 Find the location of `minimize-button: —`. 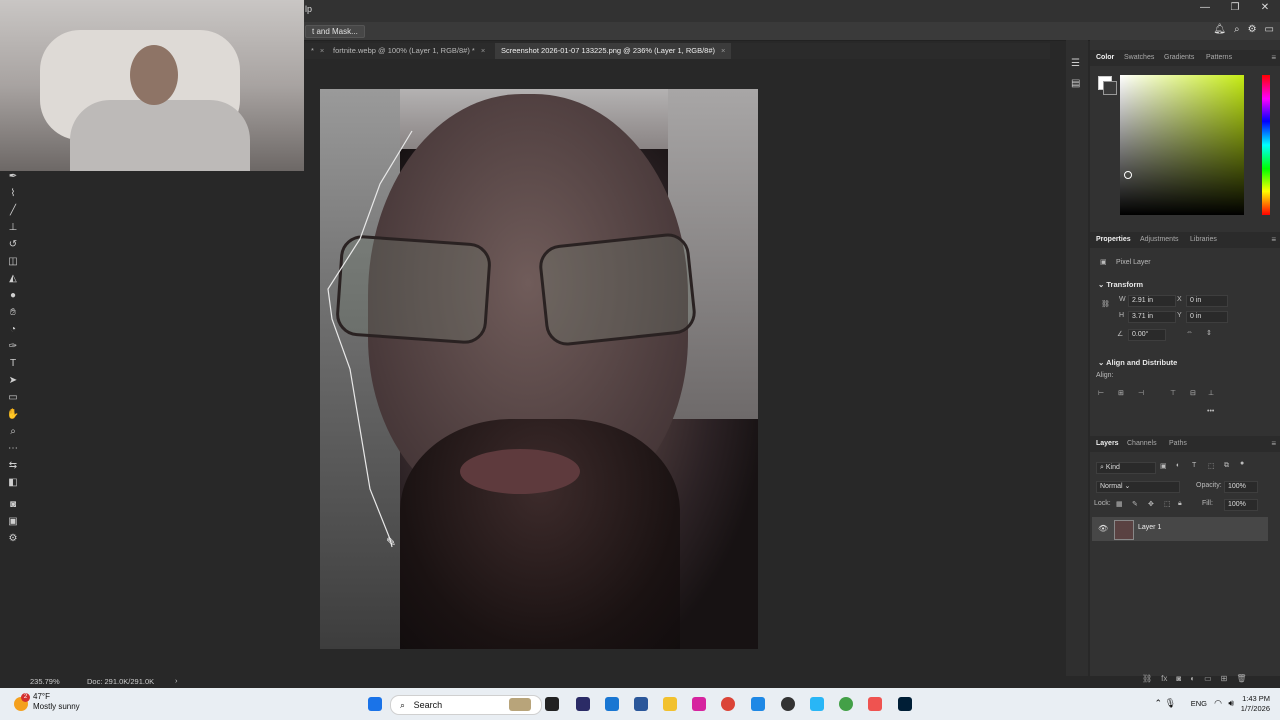

minimize-button: — is located at coordinates (1205, 9).